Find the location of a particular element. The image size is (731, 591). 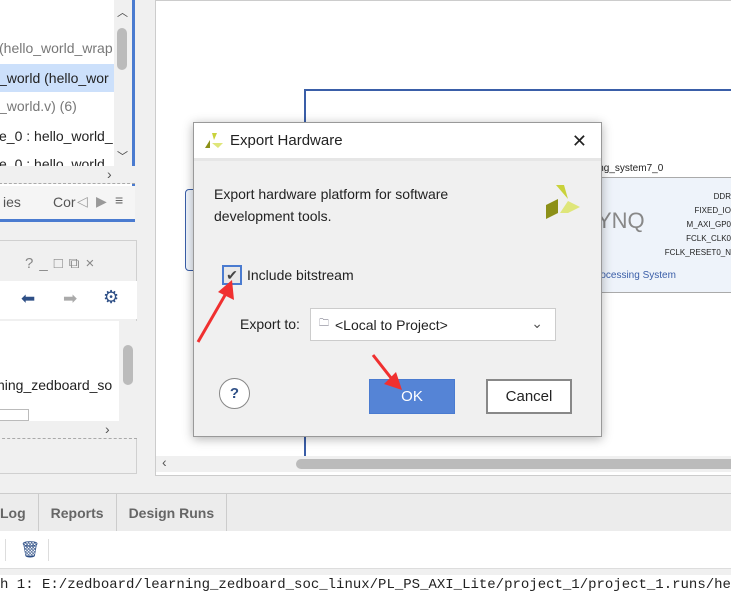

forward-arrow-icon: ➡ is located at coordinates (70, 299).